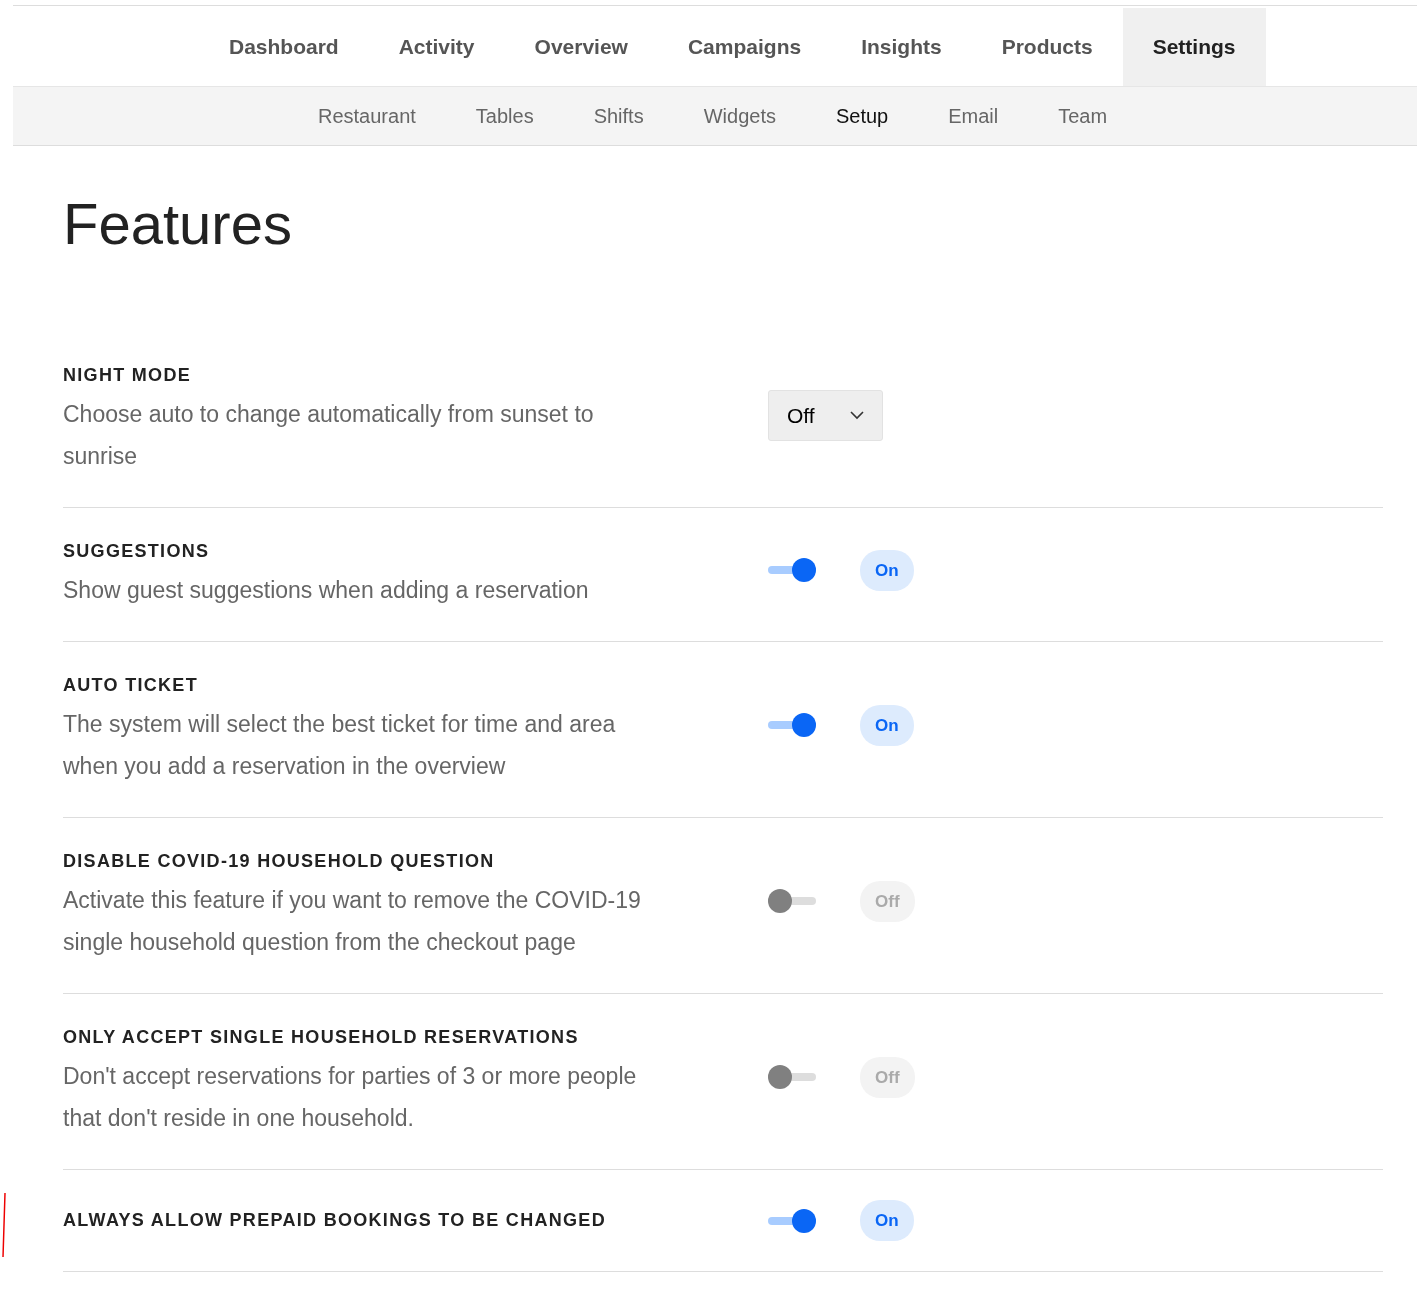 The width and height of the screenshot is (1417, 1309). What do you see at coordinates (335, 1221) in the screenshot?
I see `feature-title: ALWAYS ALLOW PREPAID BOOKINGS TO BE CHANGED` at bounding box center [335, 1221].